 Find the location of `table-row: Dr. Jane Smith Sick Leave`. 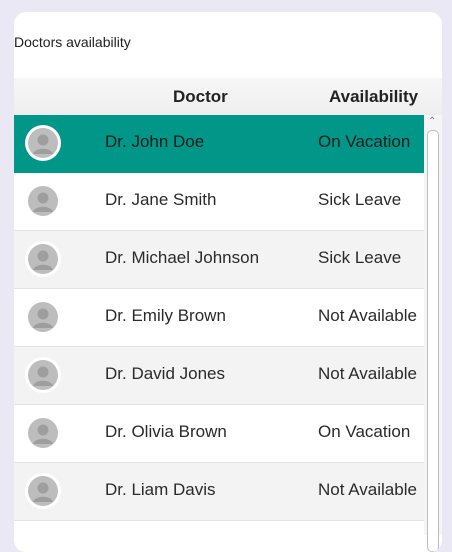

table-row: Dr. Jane Smith Sick Leave is located at coordinates (219, 202).